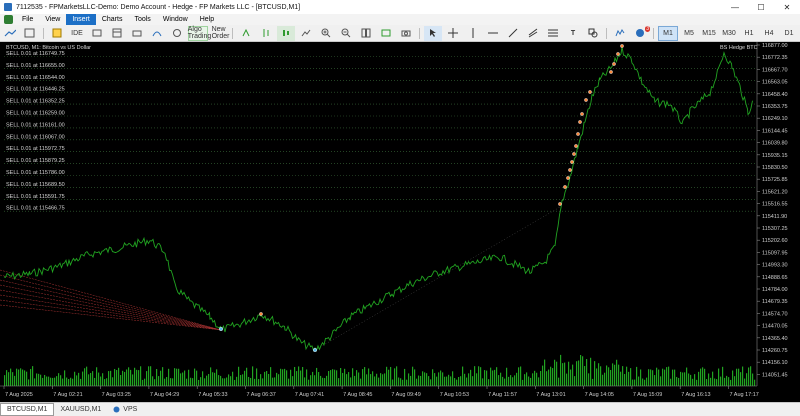  I want to click on timeframe-m30: M30, so click(729, 33).